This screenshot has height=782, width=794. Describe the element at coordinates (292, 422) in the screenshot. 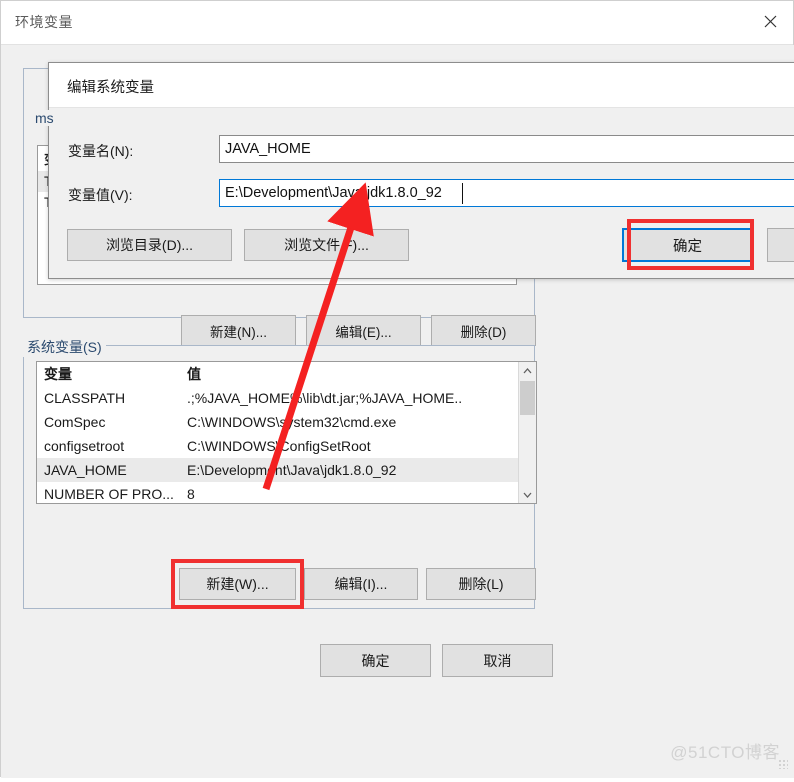

I see `row-variable-value: C:\WINDOWS\system32\cmd.exe` at that location.